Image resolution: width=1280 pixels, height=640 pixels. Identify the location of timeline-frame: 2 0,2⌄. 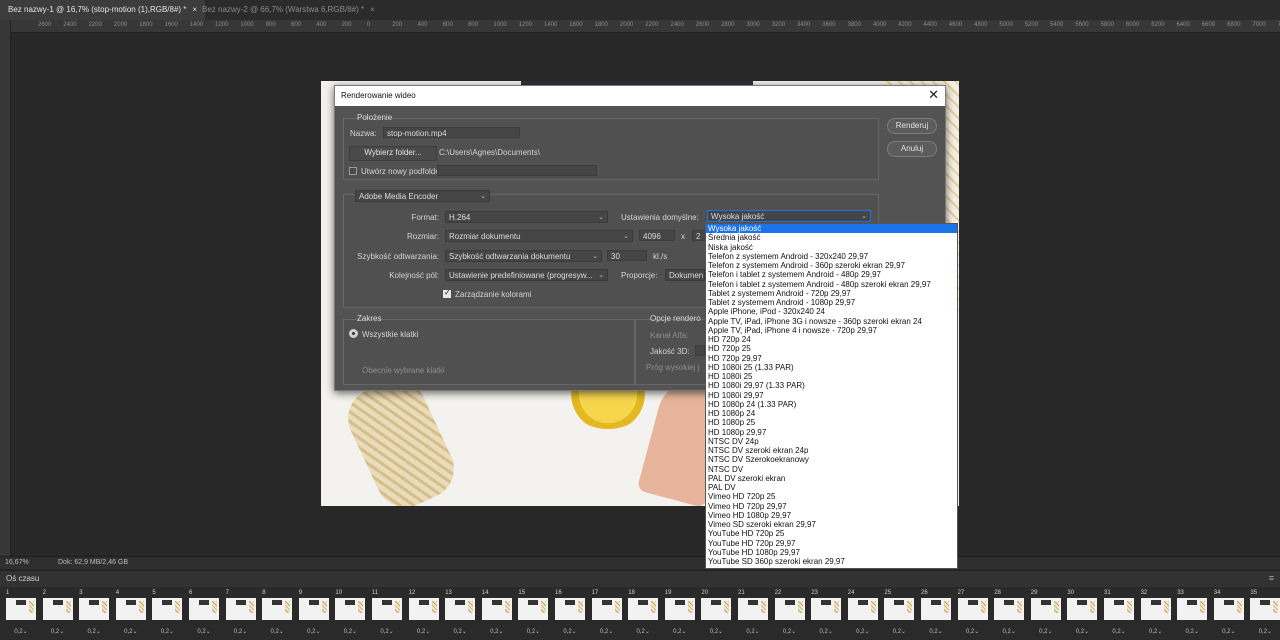
(58, 613).